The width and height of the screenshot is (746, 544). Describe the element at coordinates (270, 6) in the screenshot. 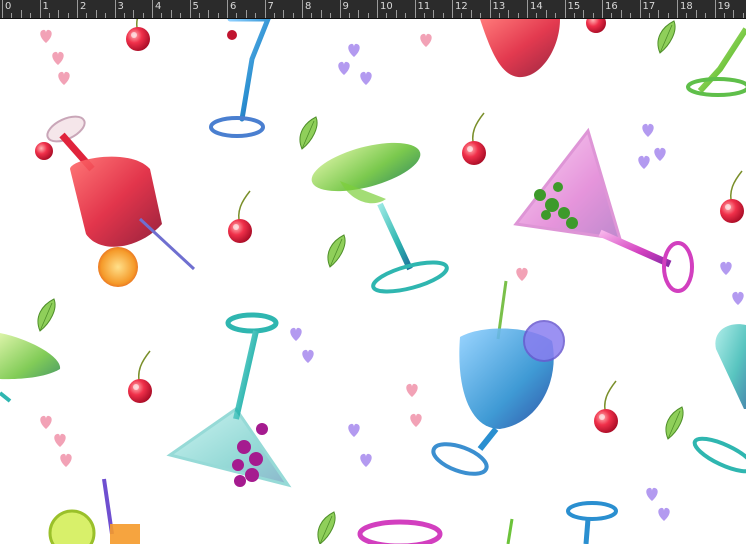

I see `ruler-label: 7` at that location.